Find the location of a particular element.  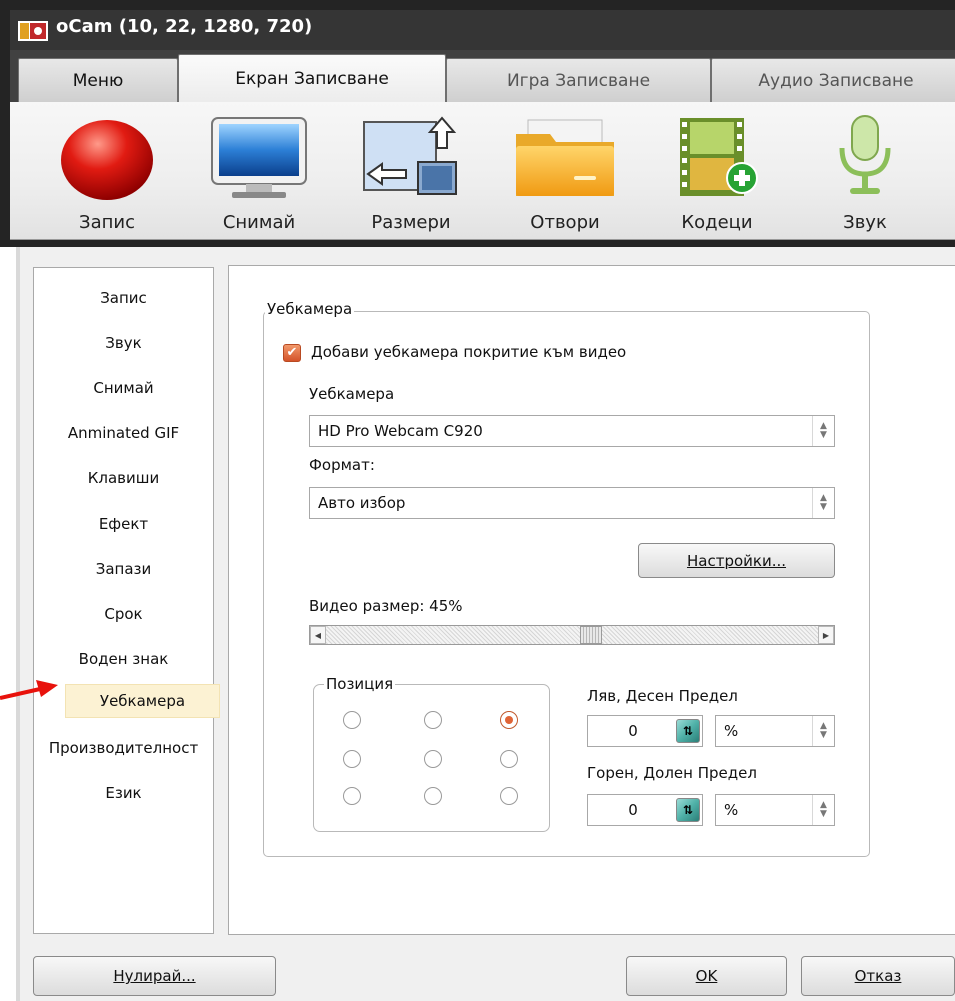

nav-item-effect: Ефект is located at coordinates (123, 524).